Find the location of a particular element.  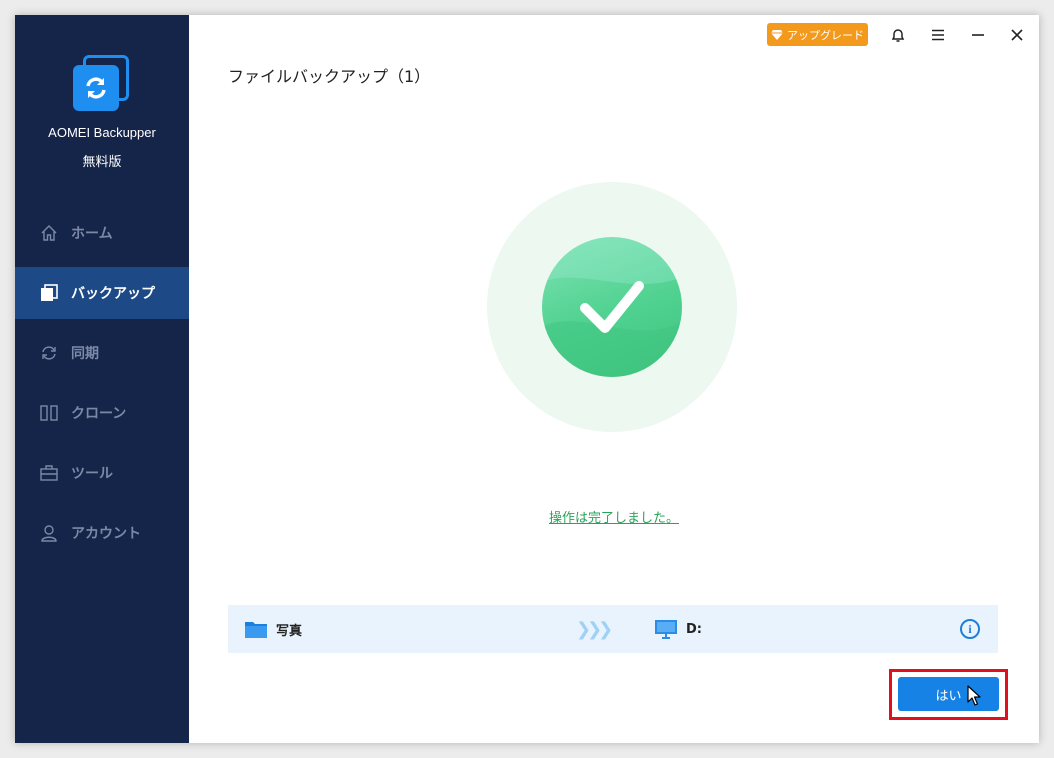

source-name: 写真 is located at coordinates (289, 631).